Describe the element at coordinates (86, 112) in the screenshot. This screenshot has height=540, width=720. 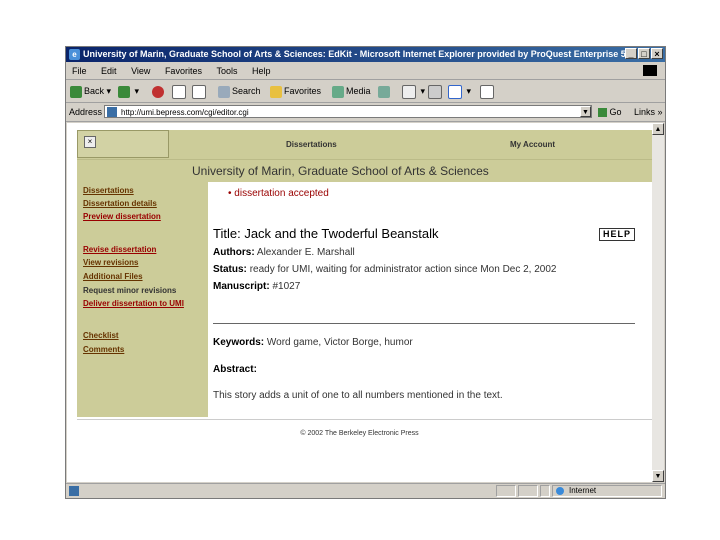
I see `address-label: Address` at that location.